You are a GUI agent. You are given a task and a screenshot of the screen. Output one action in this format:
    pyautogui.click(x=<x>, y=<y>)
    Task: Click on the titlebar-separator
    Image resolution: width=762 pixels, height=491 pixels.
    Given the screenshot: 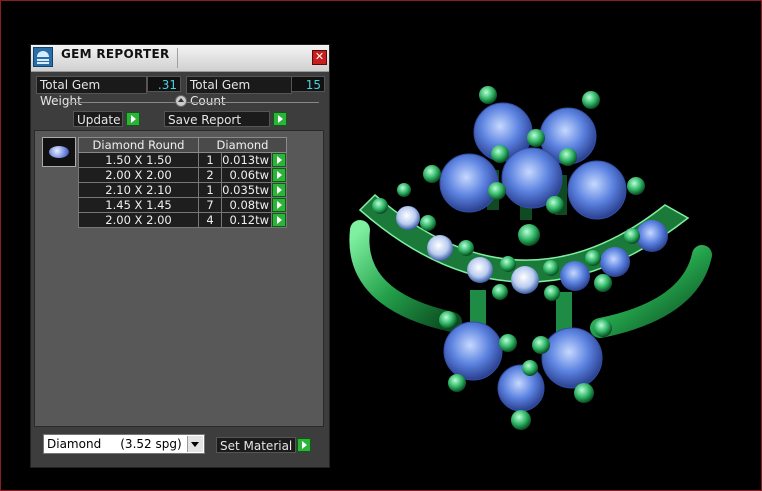 What is the action you would take?
    pyautogui.click(x=177, y=58)
    